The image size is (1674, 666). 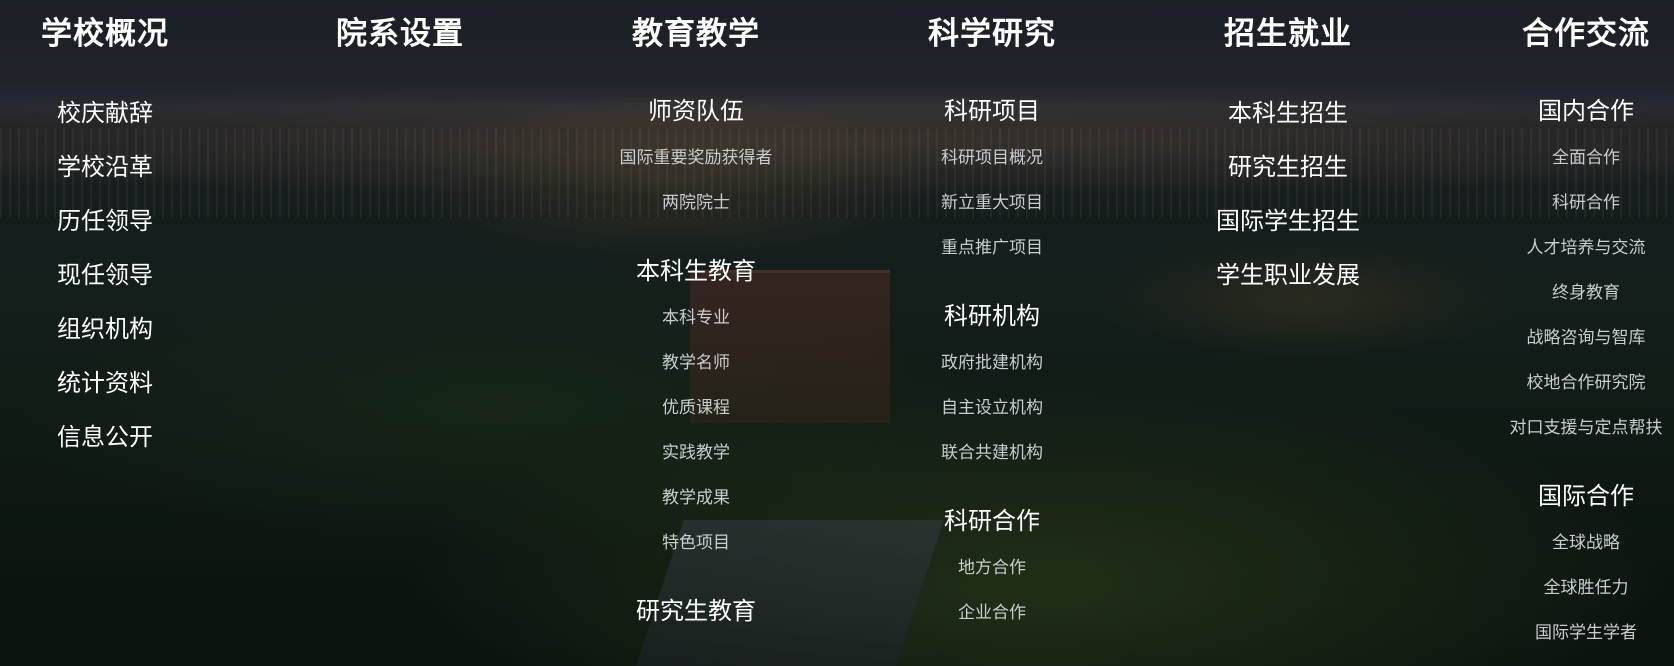 What do you see at coordinates (1586, 588) in the screenshot?
I see `sub-link: 全球胜任力` at bounding box center [1586, 588].